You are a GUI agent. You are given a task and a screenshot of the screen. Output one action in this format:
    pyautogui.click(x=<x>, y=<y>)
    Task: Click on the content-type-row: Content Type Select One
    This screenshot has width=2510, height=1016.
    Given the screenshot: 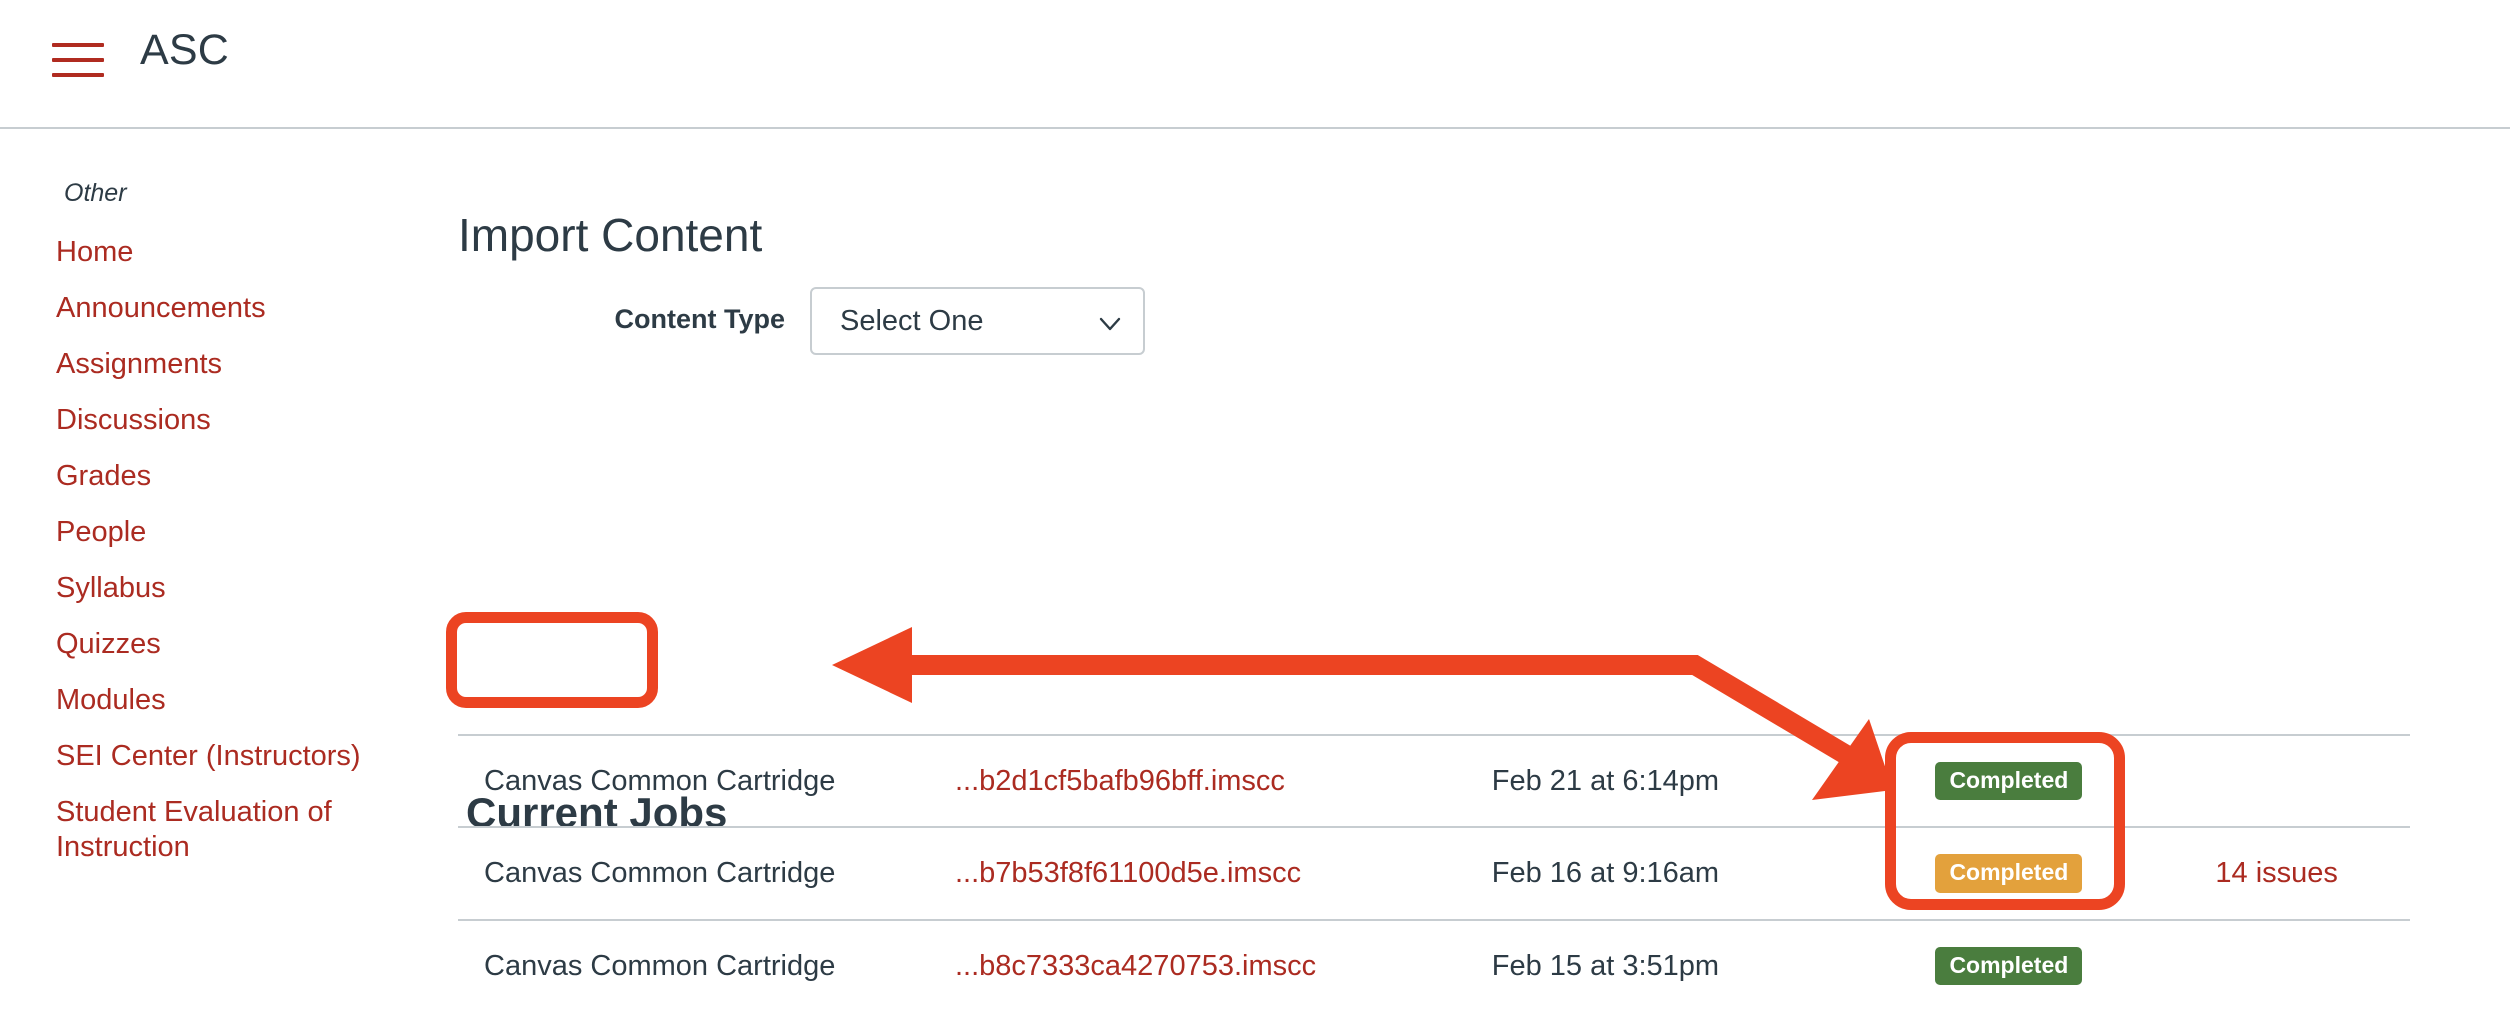 What is the action you would take?
    pyautogui.click(x=920, y=324)
    